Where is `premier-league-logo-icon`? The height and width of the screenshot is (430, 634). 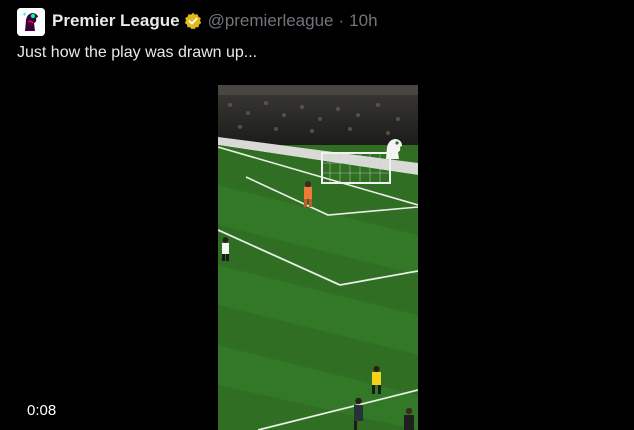 premier-league-logo-icon is located at coordinates (31, 22).